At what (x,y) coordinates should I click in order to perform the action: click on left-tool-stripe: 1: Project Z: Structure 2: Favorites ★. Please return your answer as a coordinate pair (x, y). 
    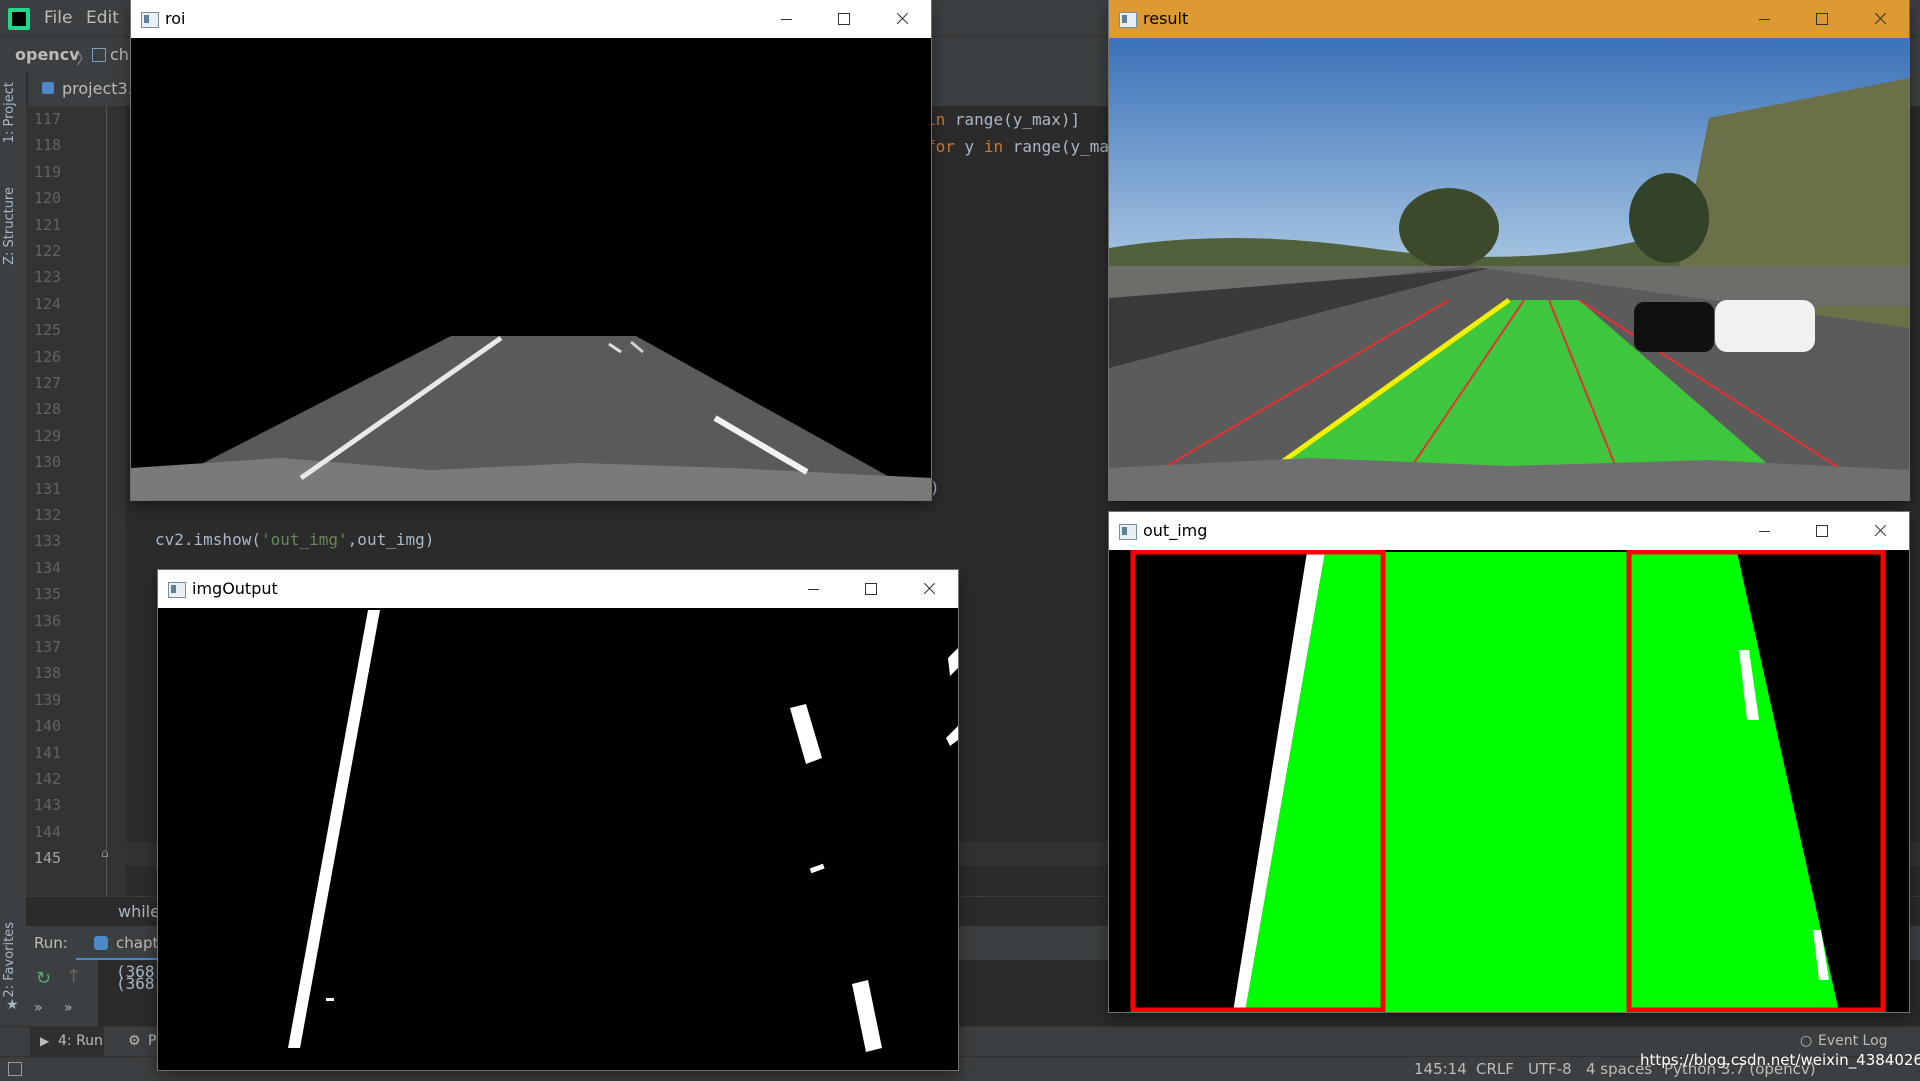
    Looking at the image, I should click on (13, 552).